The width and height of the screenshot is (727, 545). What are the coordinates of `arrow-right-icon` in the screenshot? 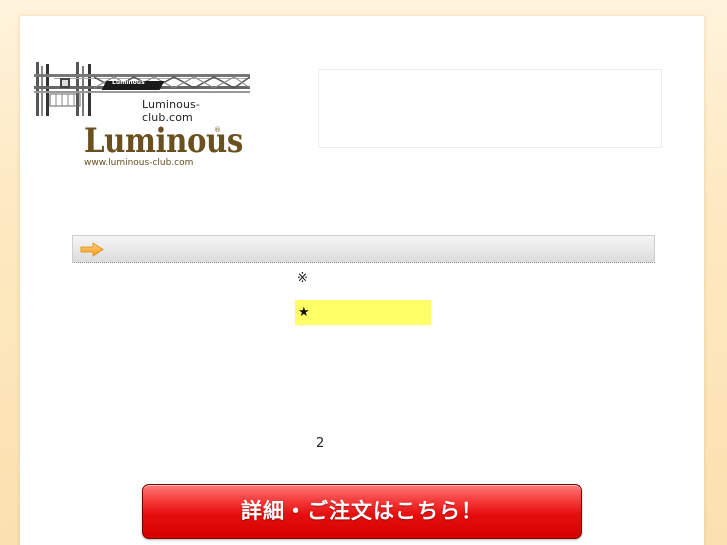 It's located at (92, 249).